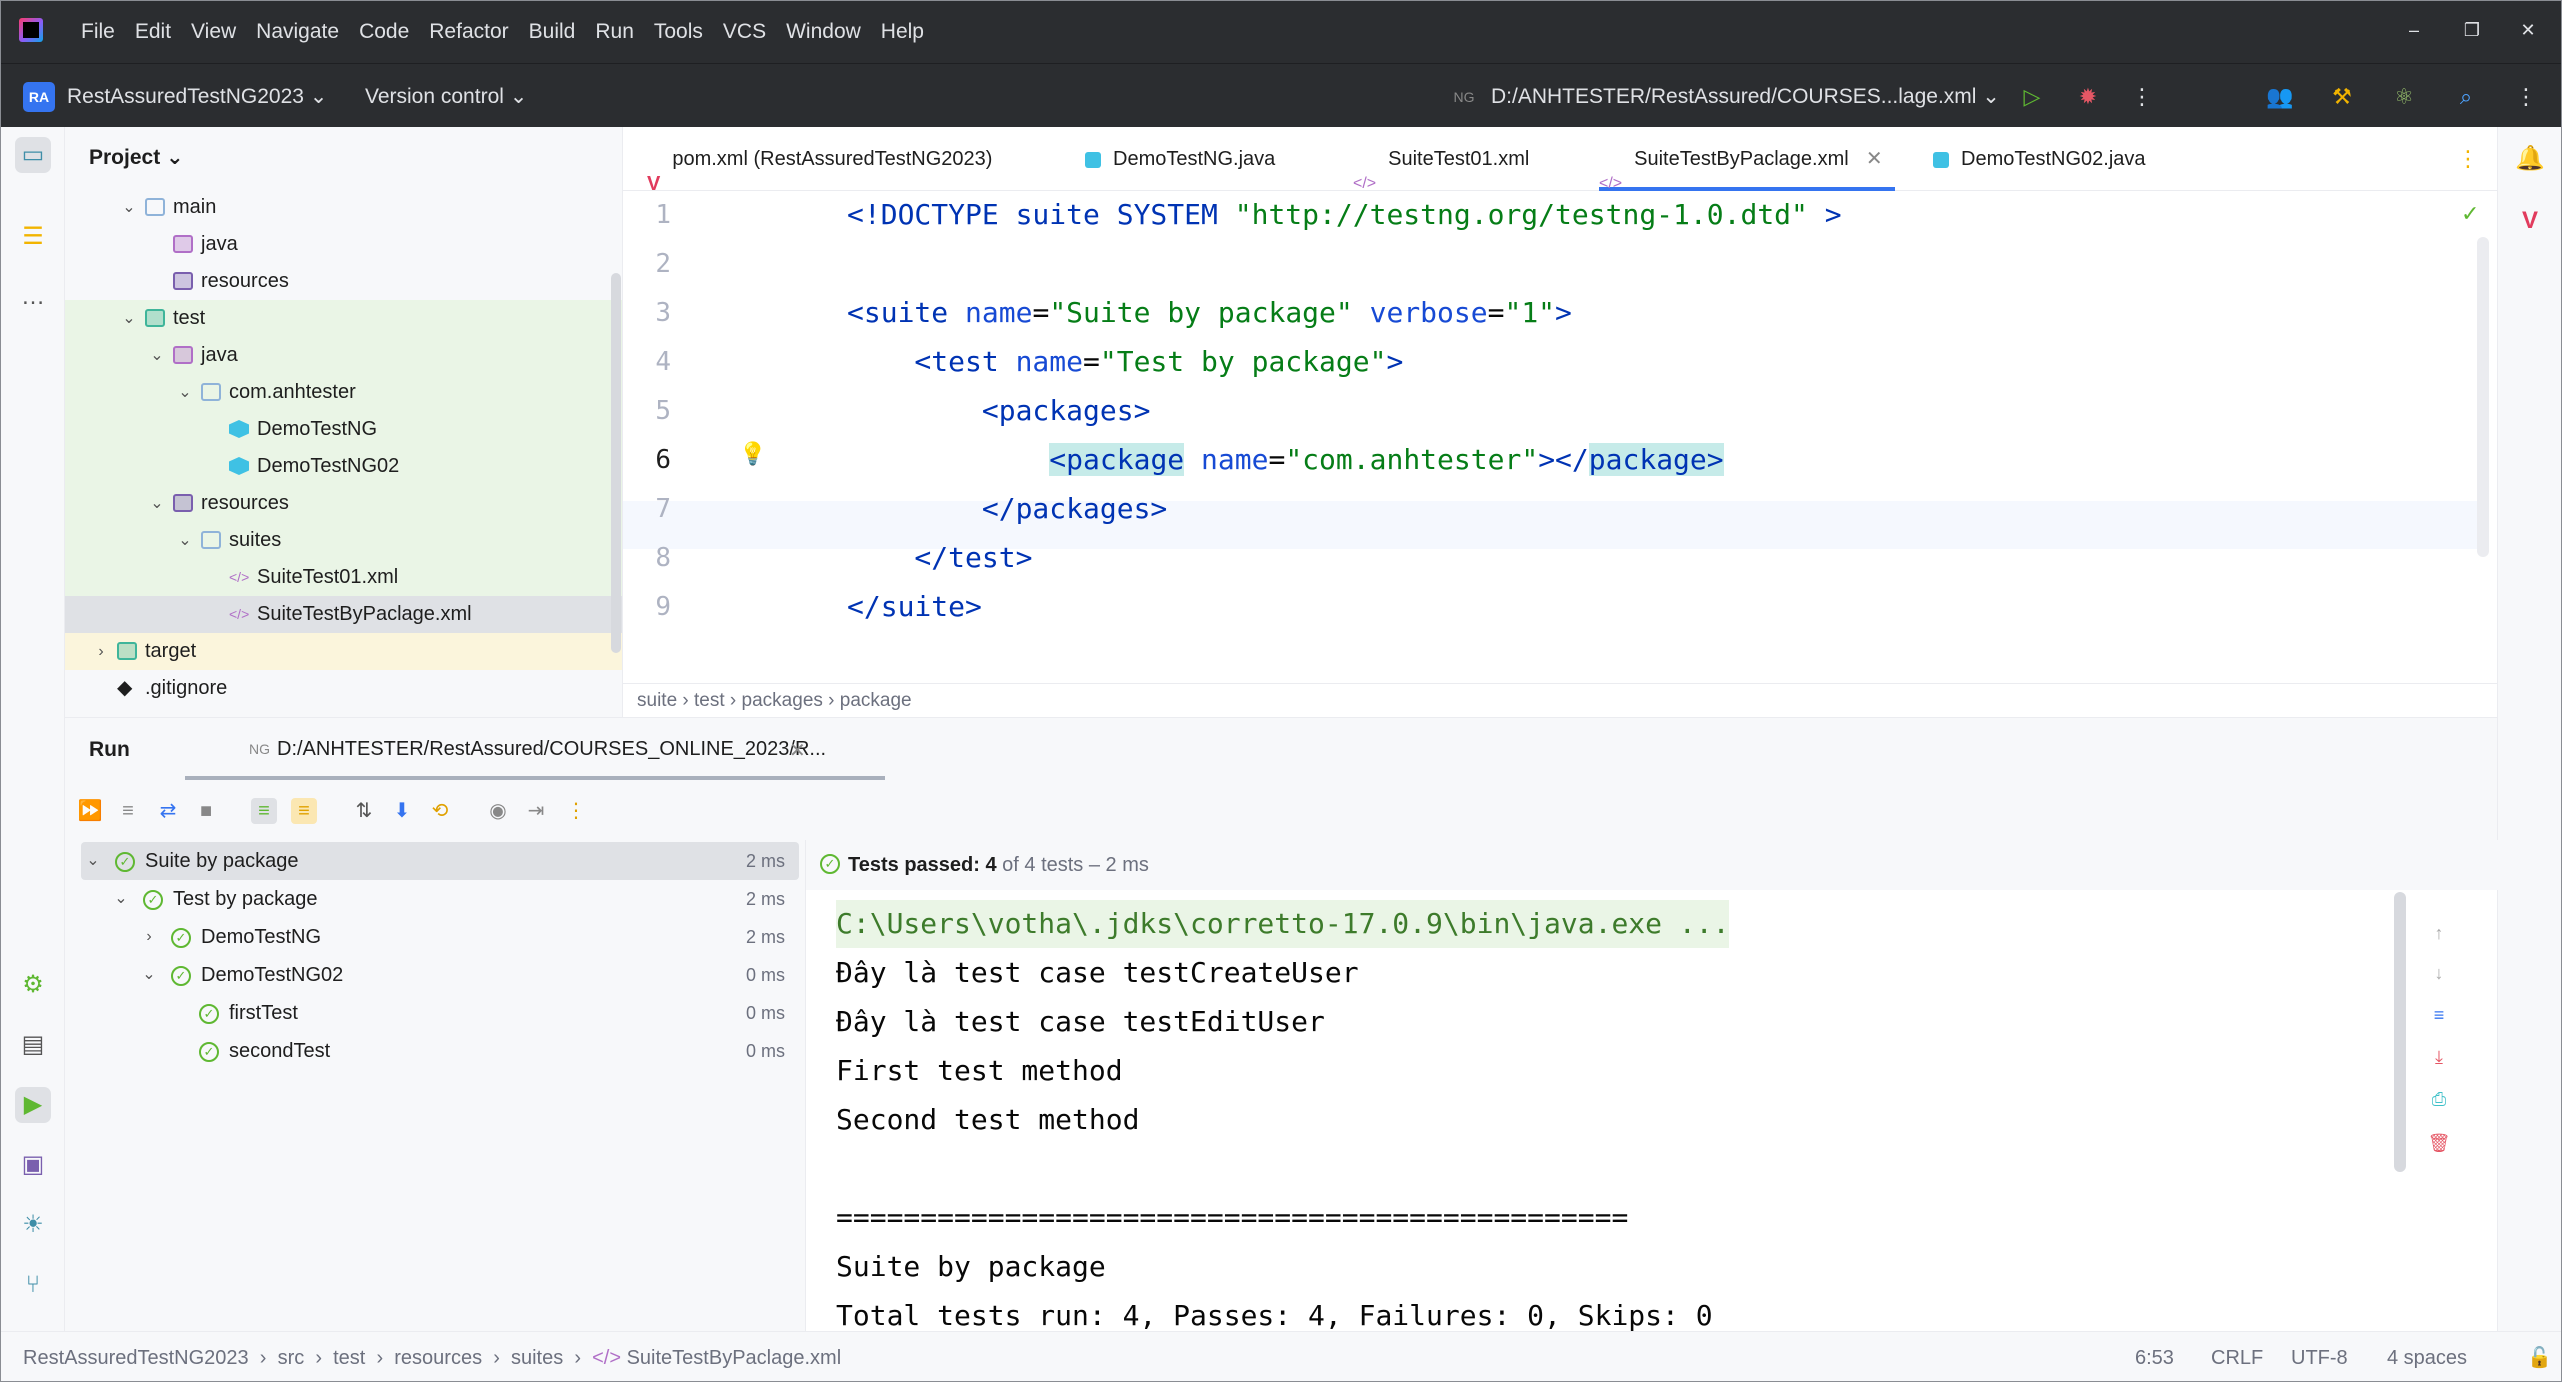 Image resolution: width=2562 pixels, height=1382 pixels. What do you see at coordinates (153, 32) in the screenshot?
I see `menu-edit: Edit` at bounding box center [153, 32].